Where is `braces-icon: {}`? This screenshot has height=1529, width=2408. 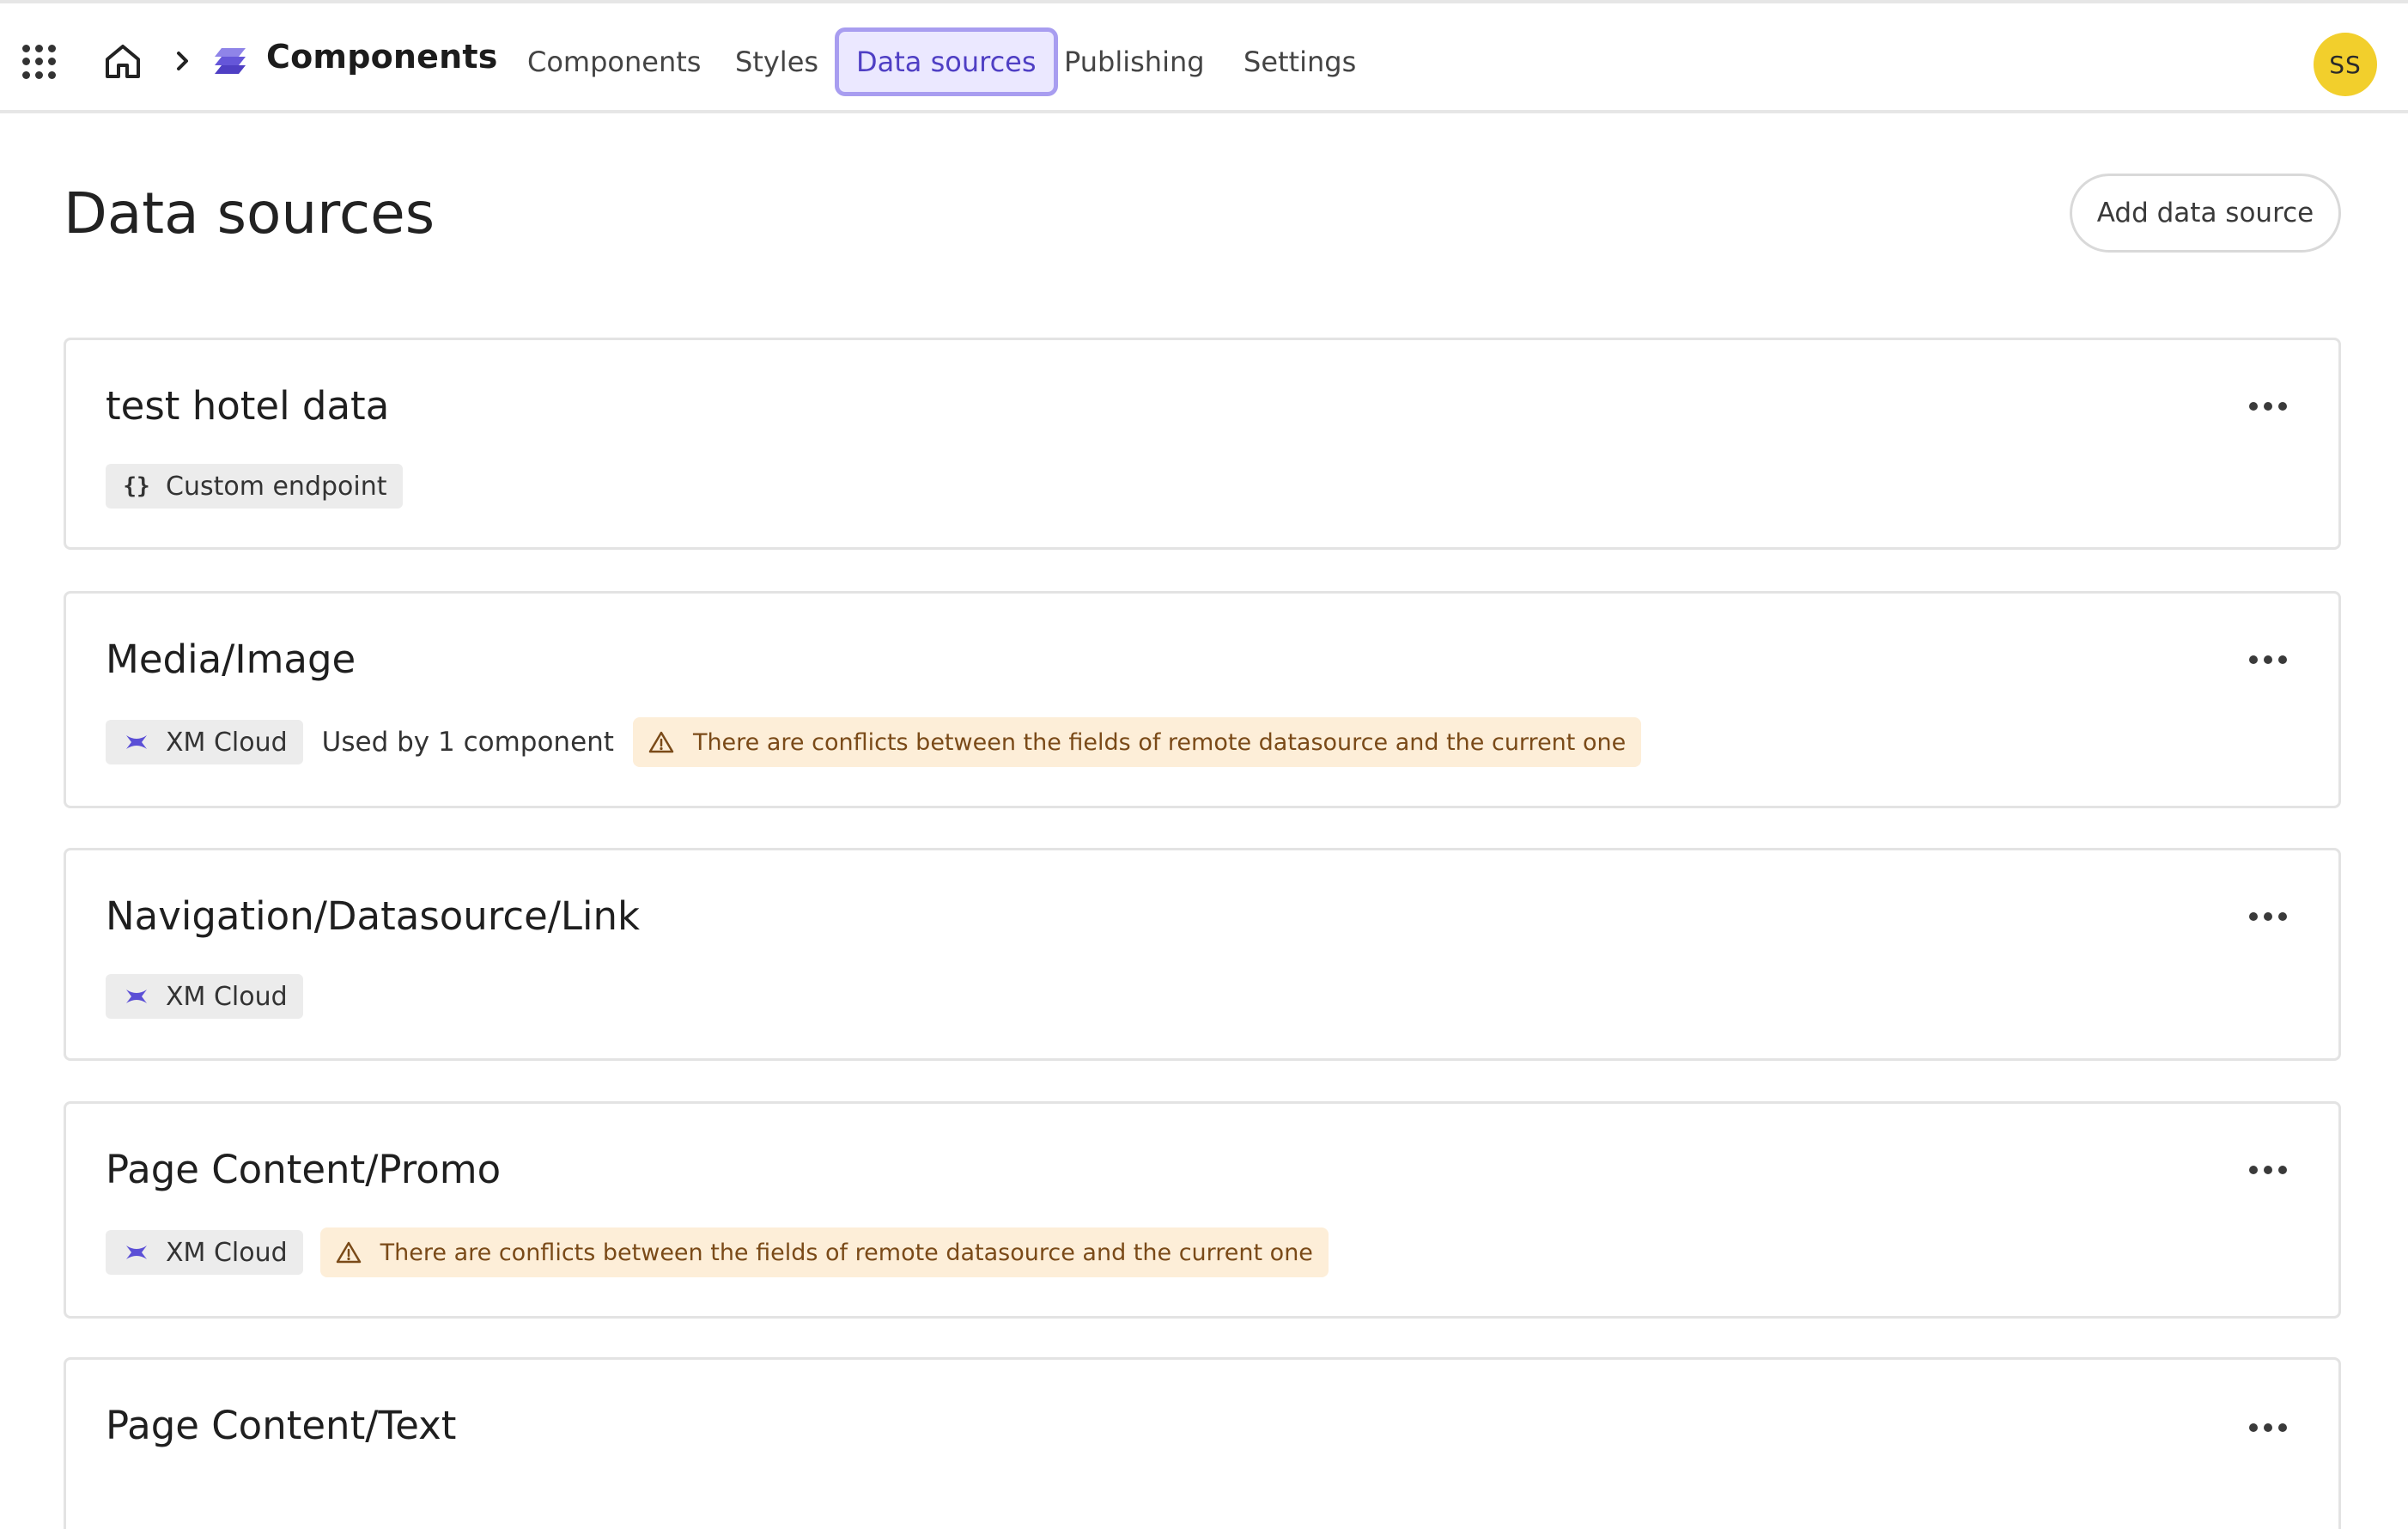
braces-icon: {} is located at coordinates (136, 486).